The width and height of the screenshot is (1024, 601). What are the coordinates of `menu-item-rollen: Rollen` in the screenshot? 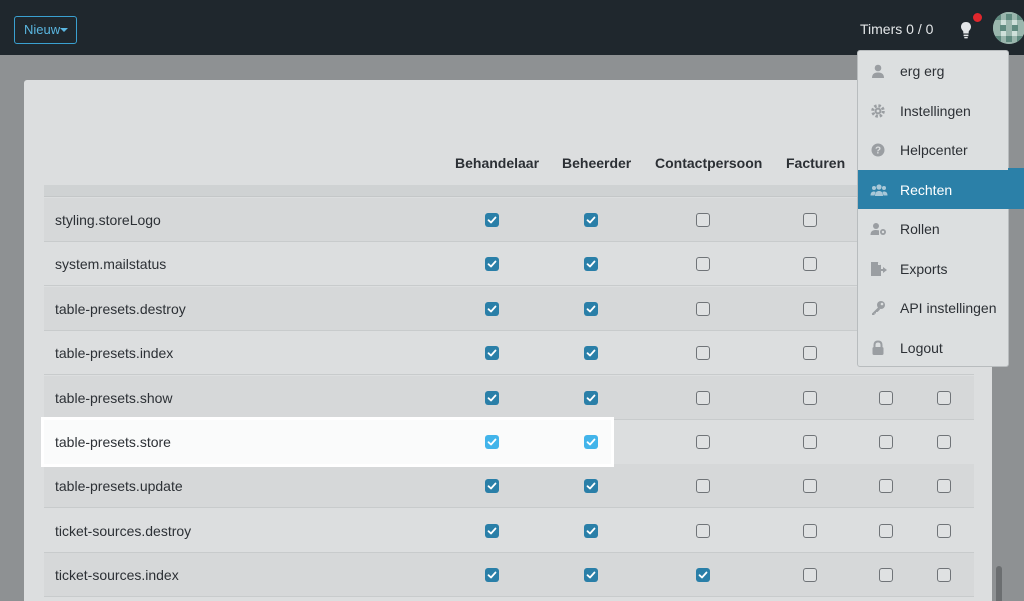 It's located at (941, 228).